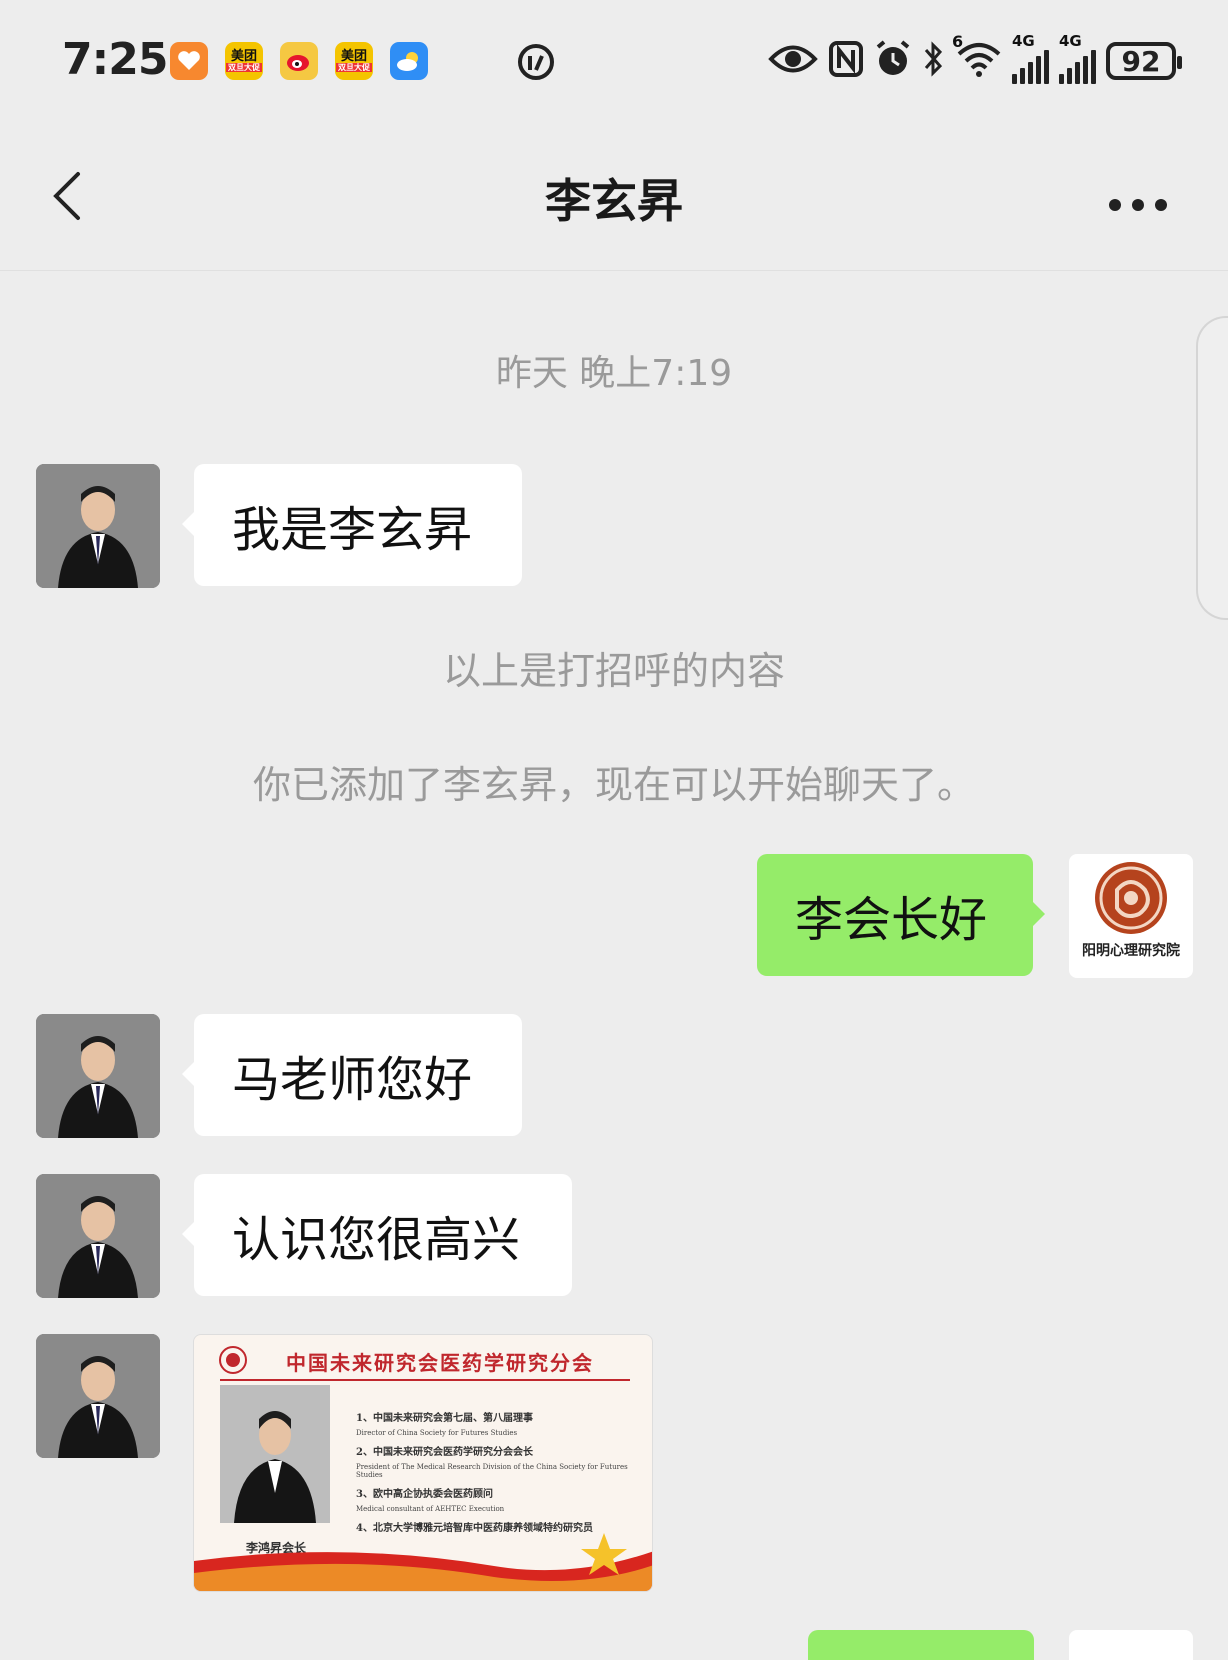 The height and width of the screenshot is (1660, 1228). I want to click on message-bubble: 认识您很高兴, so click(377, 1235).